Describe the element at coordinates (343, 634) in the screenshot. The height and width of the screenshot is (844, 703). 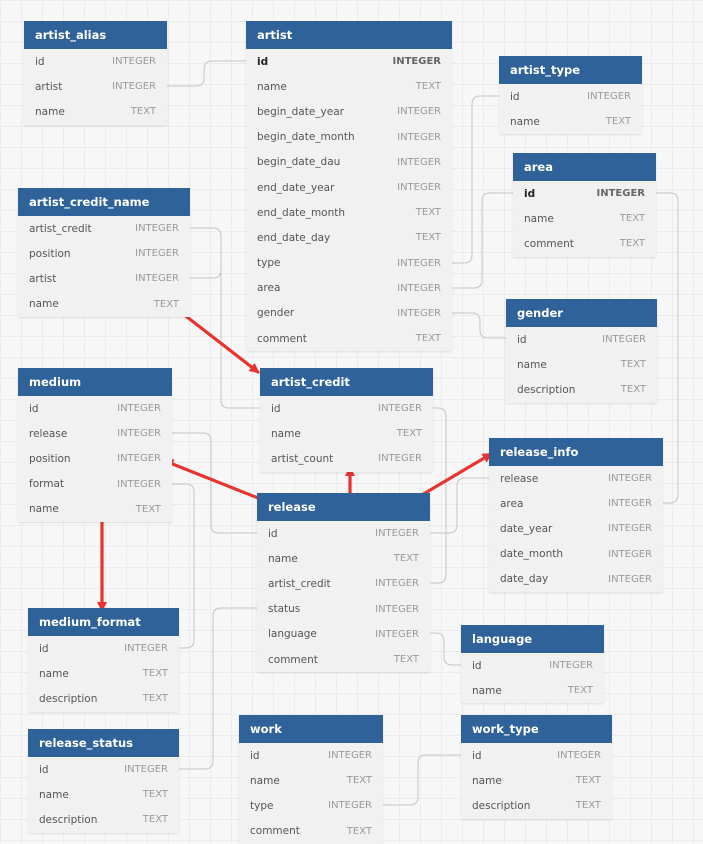
I see `field-row: language INTEGER` at that location.